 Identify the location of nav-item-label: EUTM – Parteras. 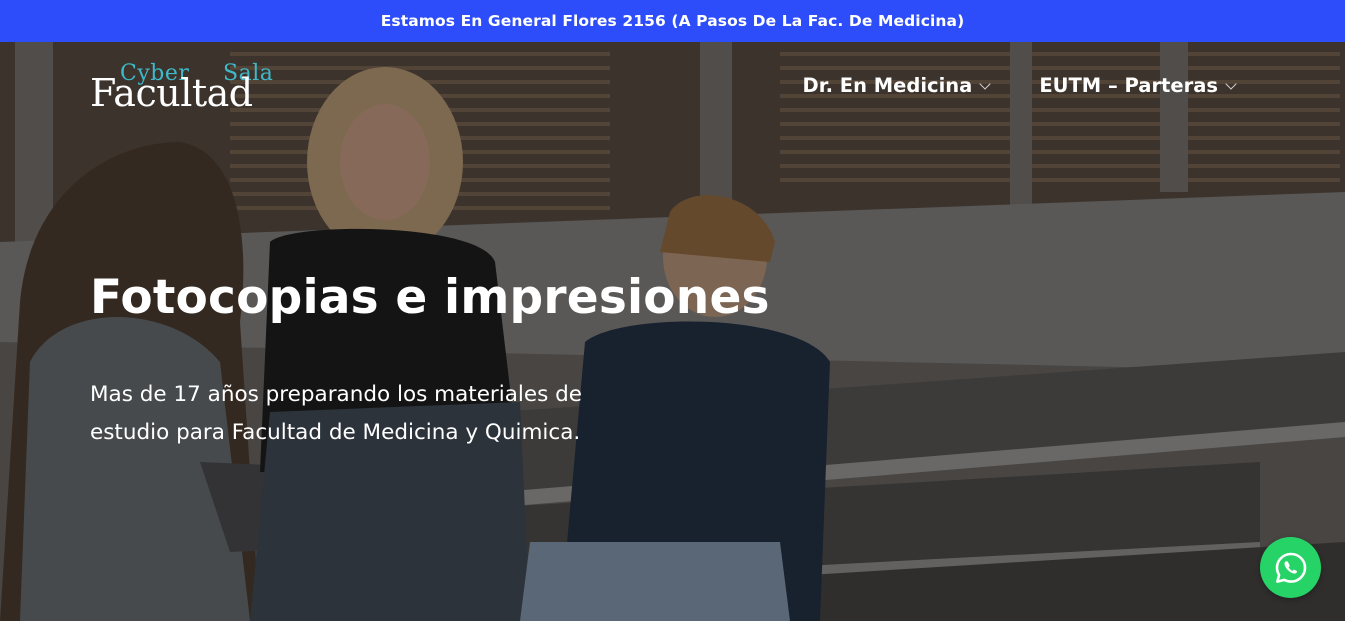
(1128, 85).